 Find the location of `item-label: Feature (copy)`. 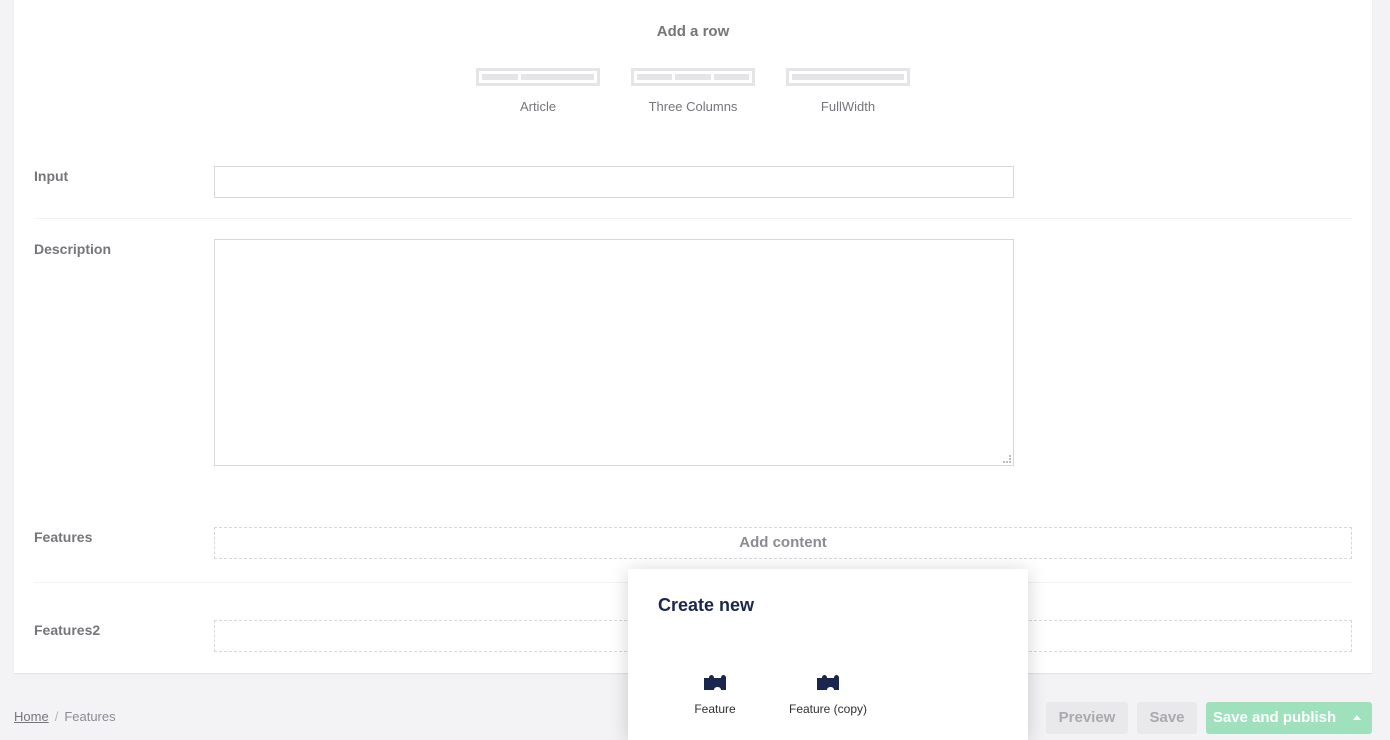

item-label: Feature (copy) is located at coordinates (828, 709).